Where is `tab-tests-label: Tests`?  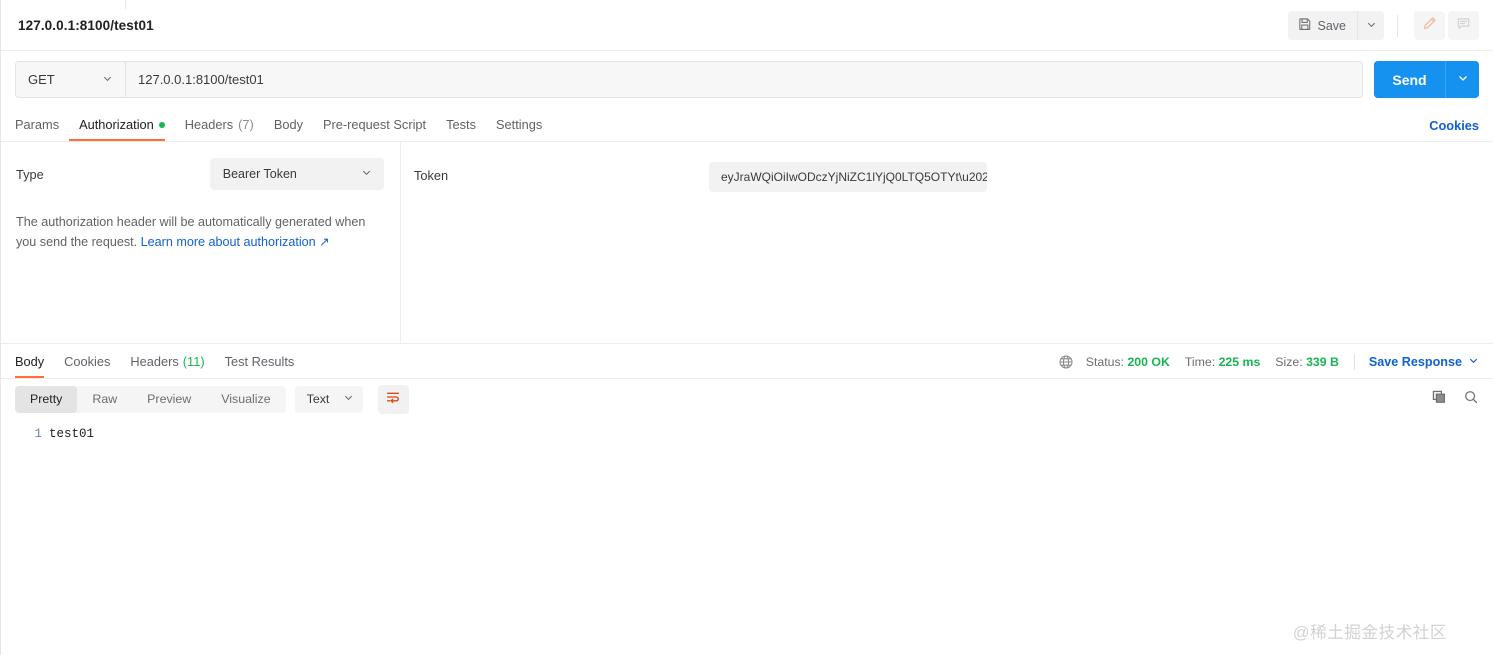 tab-tests-label: Tests is located at coordinates (461, 124).